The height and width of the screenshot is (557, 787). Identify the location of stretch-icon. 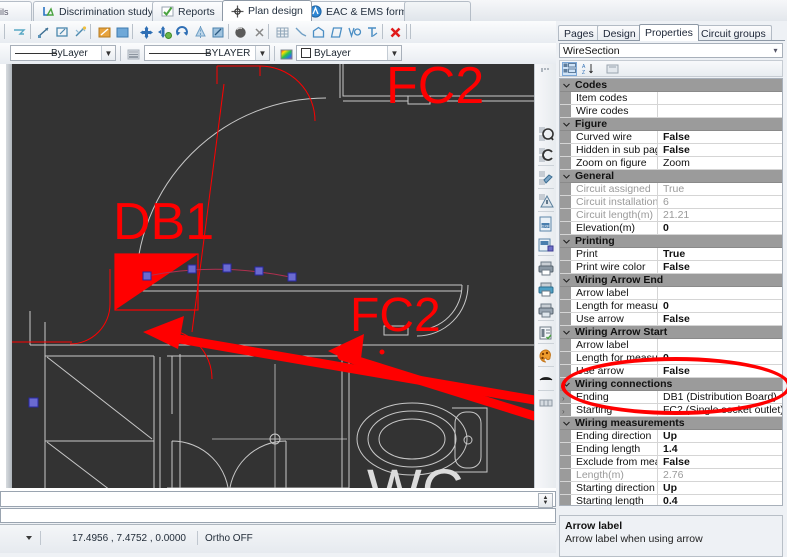
(44, 32).